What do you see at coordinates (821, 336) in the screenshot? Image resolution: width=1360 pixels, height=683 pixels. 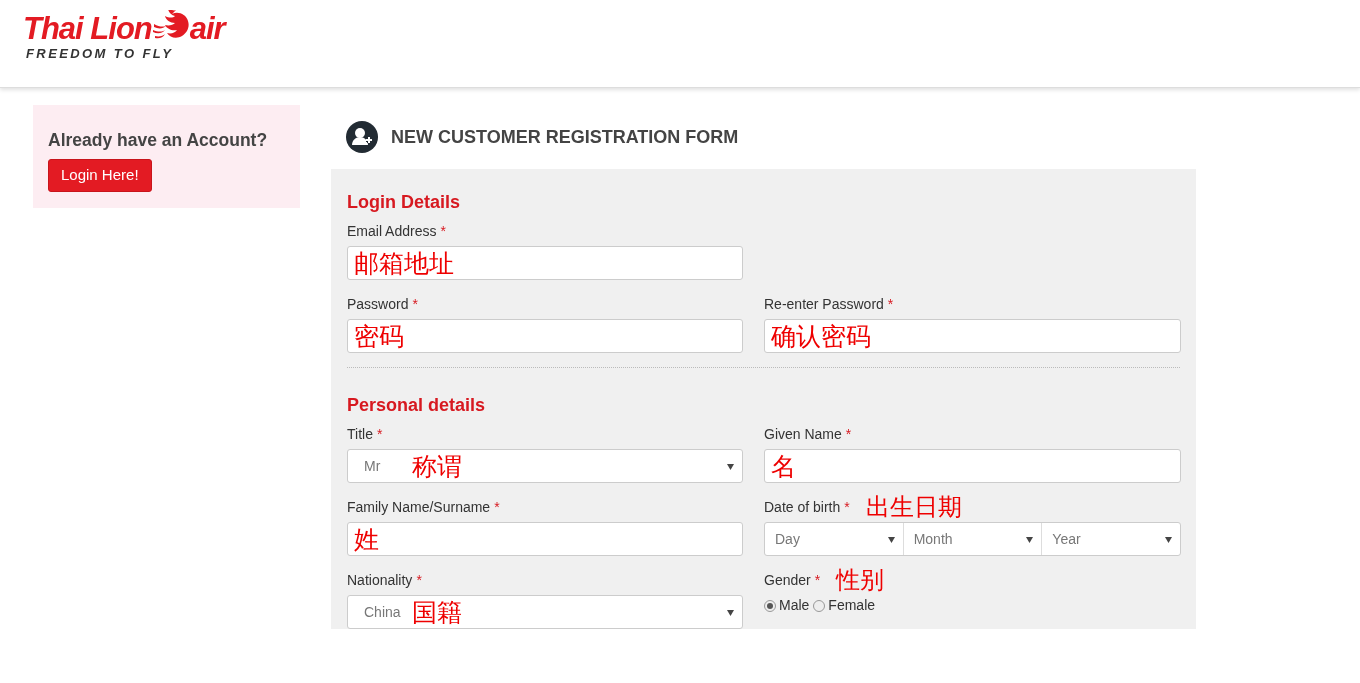 I see `annotation-text: 确认密码` at bounding box center [821, 336].